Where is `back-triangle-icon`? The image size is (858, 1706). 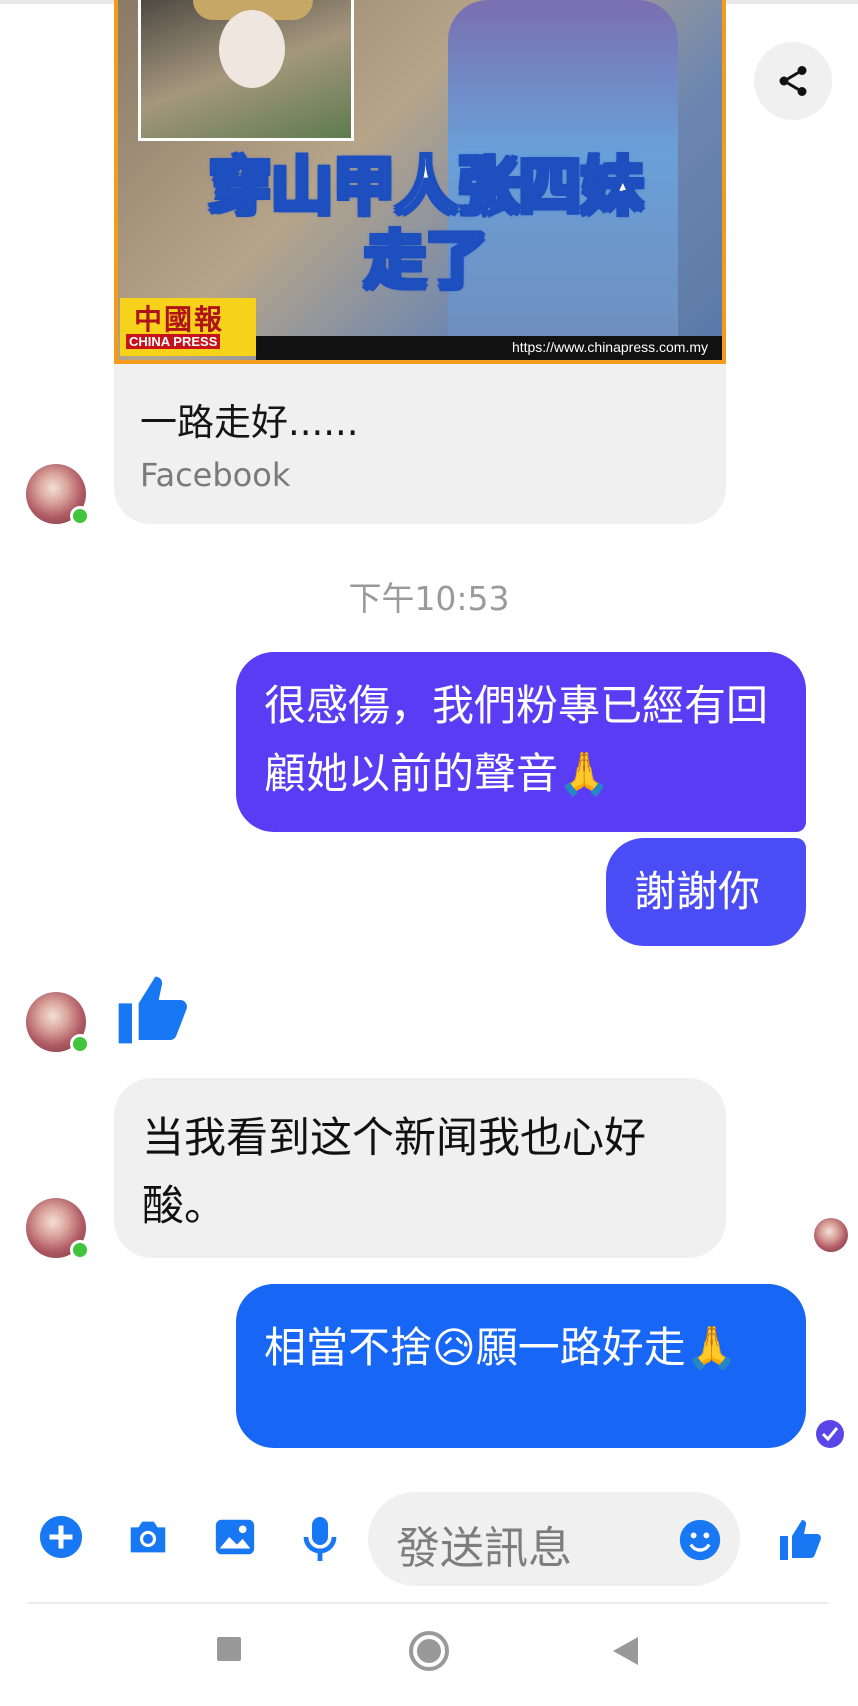 back-triangle-icon is located at coordinates (625, 1651).